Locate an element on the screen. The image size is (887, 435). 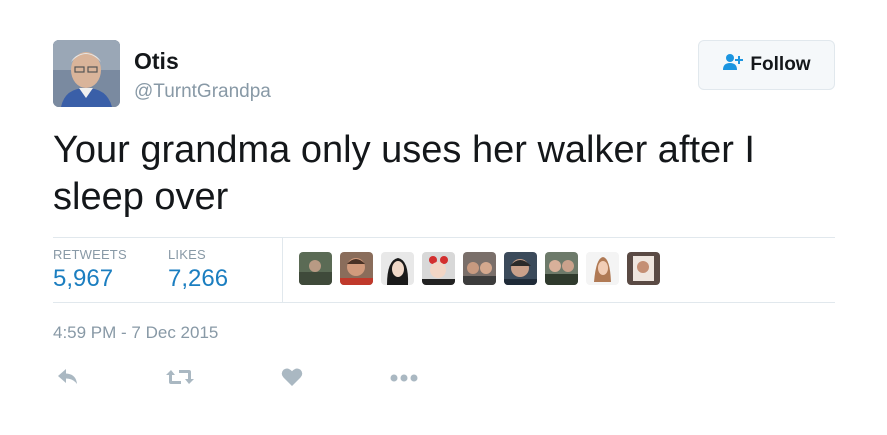
add-user-icon is located at coordinates (733, 65).